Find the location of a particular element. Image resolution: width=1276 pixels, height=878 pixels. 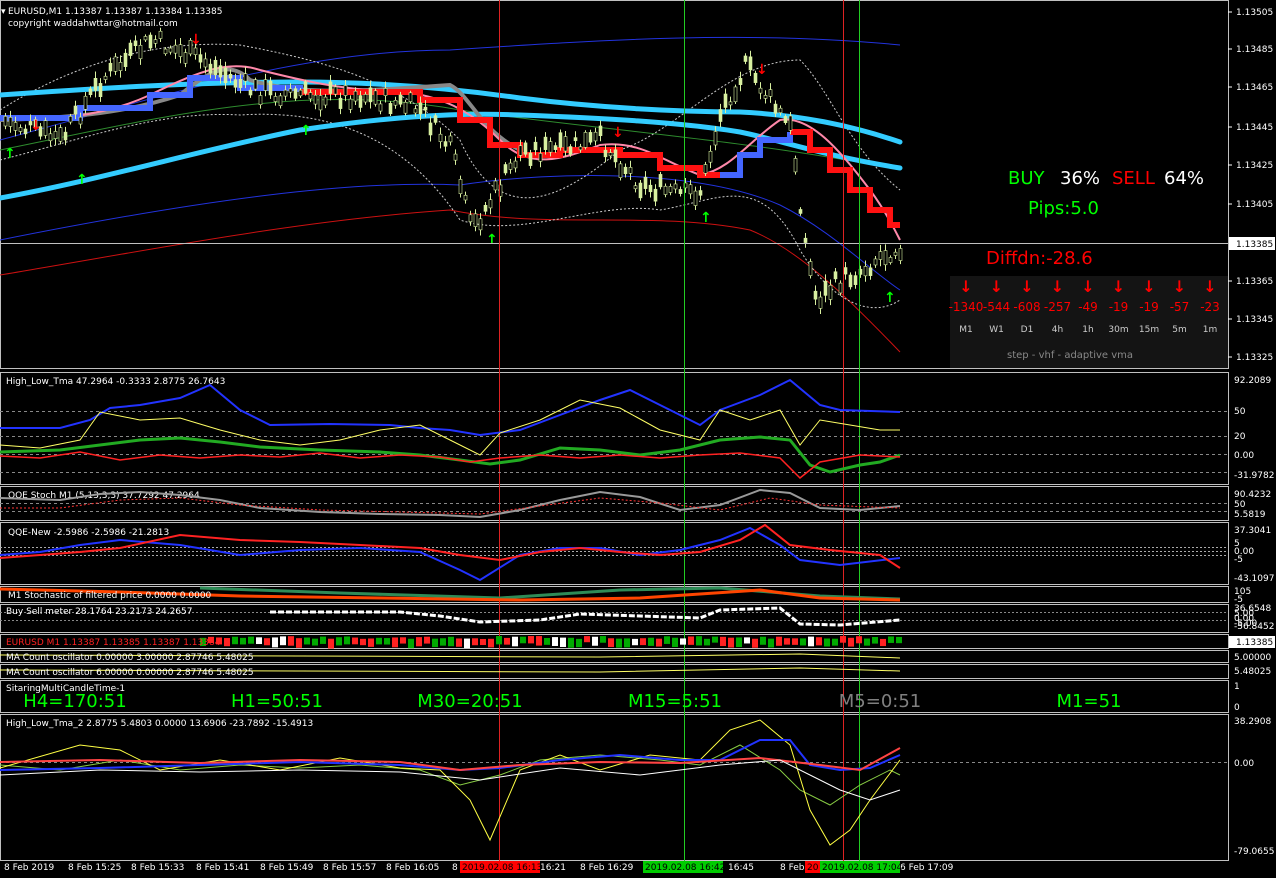

axis-tick: -5 is located at coordinates (1238, 560).